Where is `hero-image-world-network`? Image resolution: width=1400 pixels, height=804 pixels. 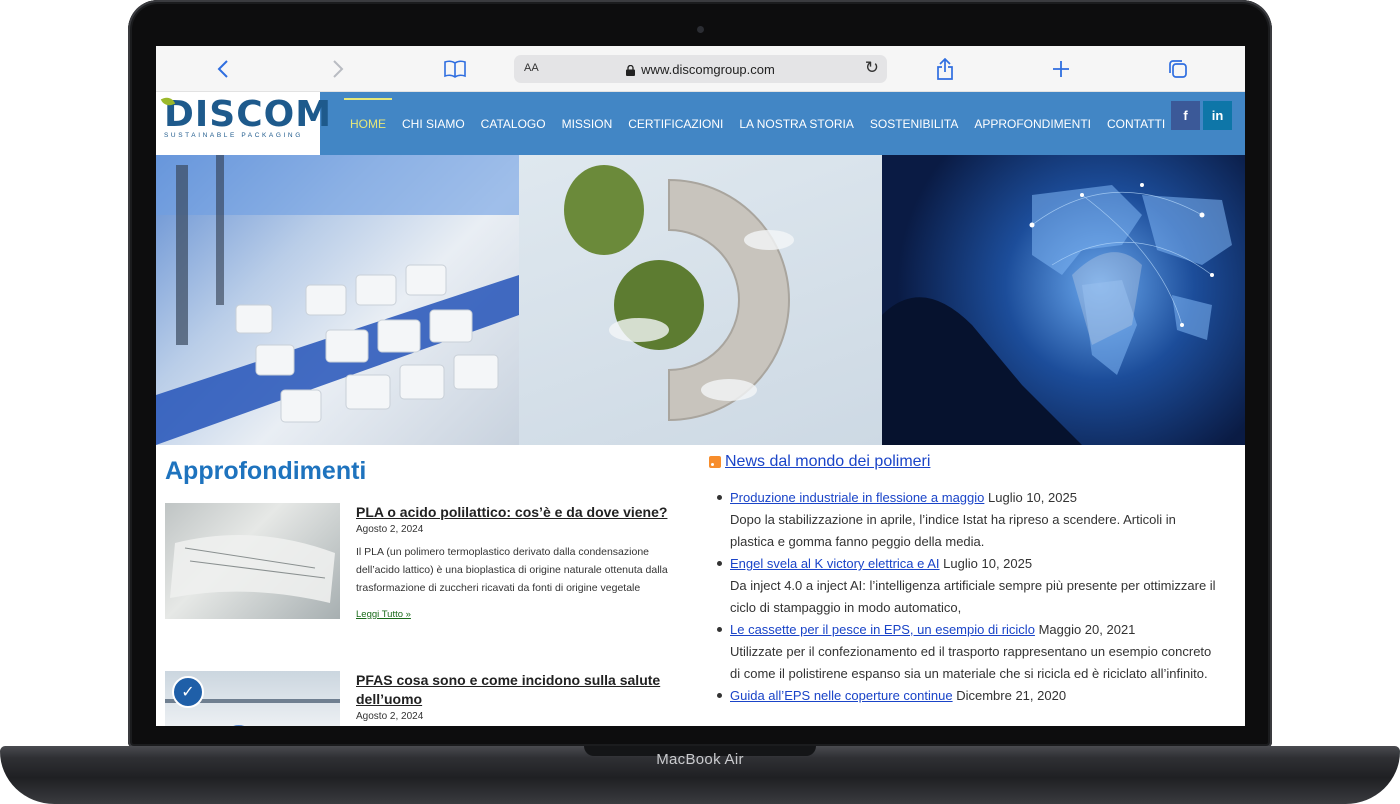
hero-image-world-network is located at coordinates (1063, 300).